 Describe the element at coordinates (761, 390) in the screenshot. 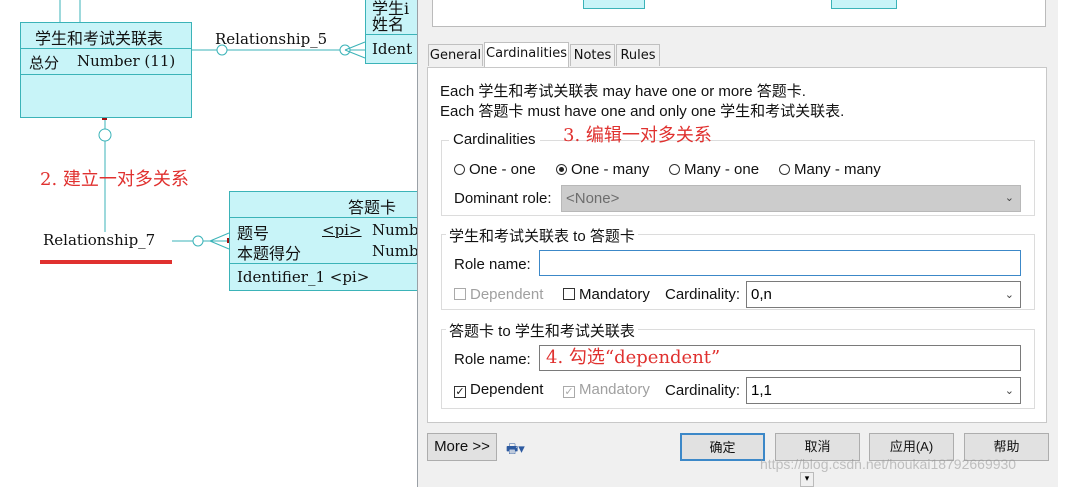

I see `role2-cardinality-value: 1,1` at that location.